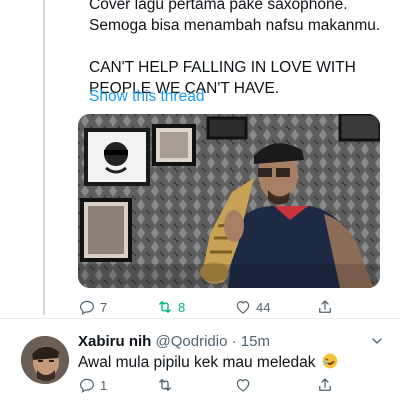  Describe the element at coordinates (275, 307) in the screenshot. I see `like-button: 44` at that location.